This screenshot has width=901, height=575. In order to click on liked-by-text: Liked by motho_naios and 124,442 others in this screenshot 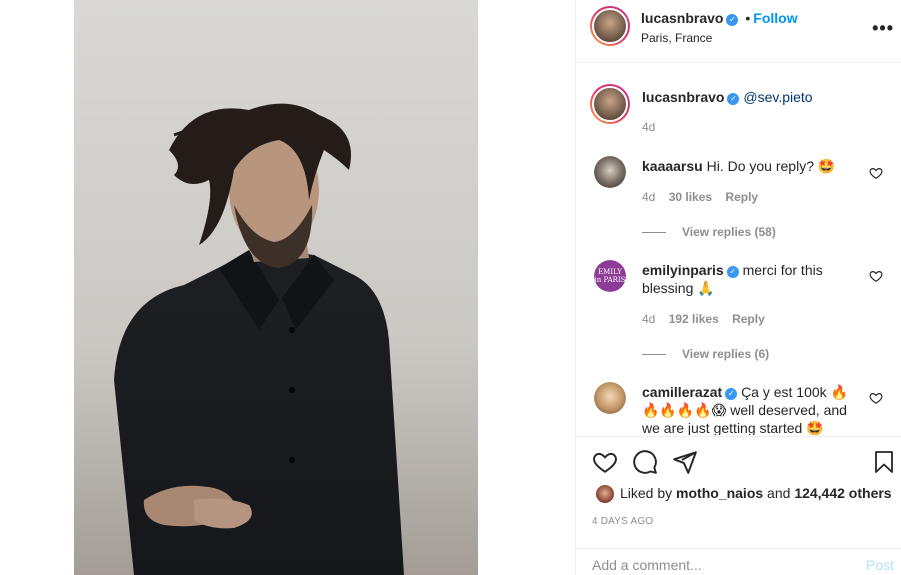, I will do `click(756, 493)`.